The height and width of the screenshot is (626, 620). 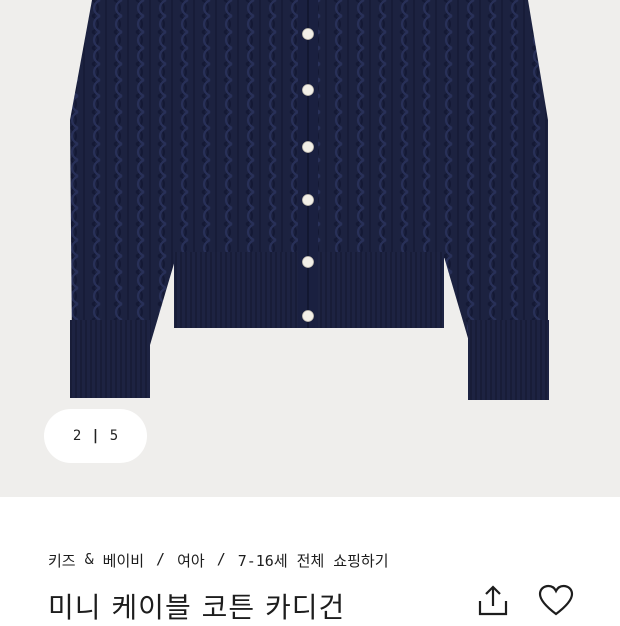 What do you see at coordinates (556, 600) in the screenshot?
I see `heart-icon` at bounding box center [556, 600].